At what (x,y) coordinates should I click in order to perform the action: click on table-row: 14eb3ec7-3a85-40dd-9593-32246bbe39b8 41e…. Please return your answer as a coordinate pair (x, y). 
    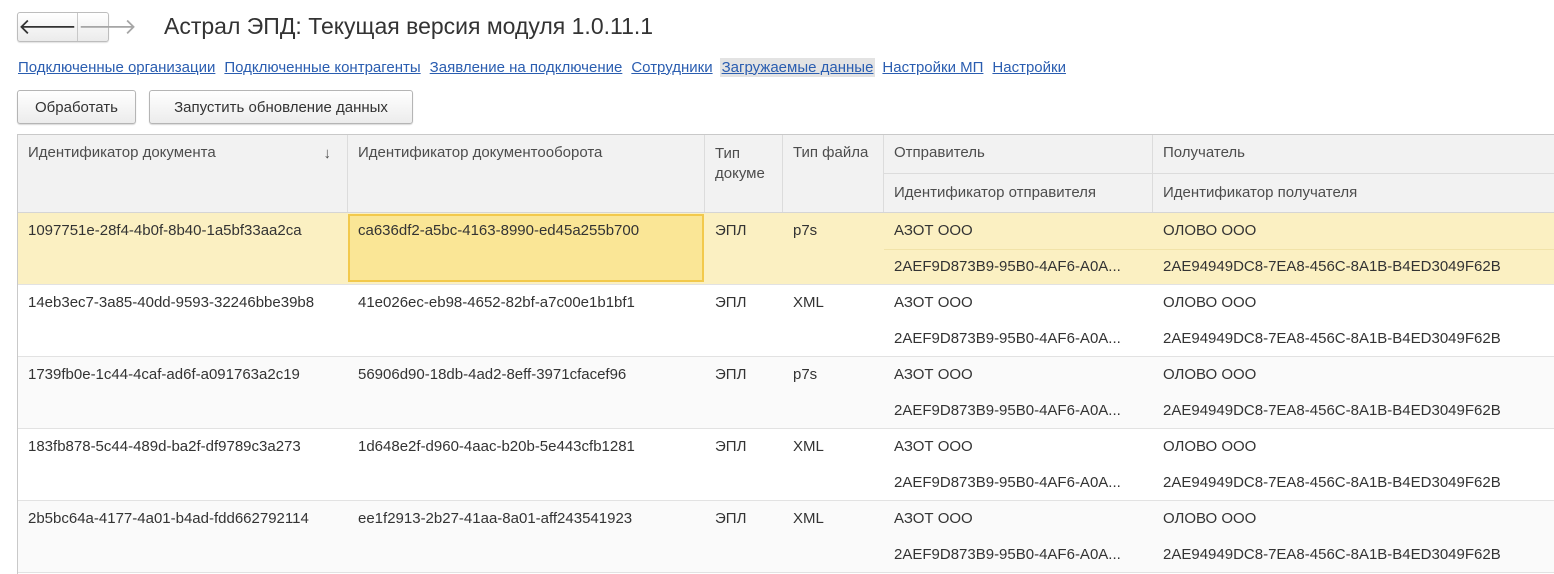
    Looking at the image, I should click on (786, 321).